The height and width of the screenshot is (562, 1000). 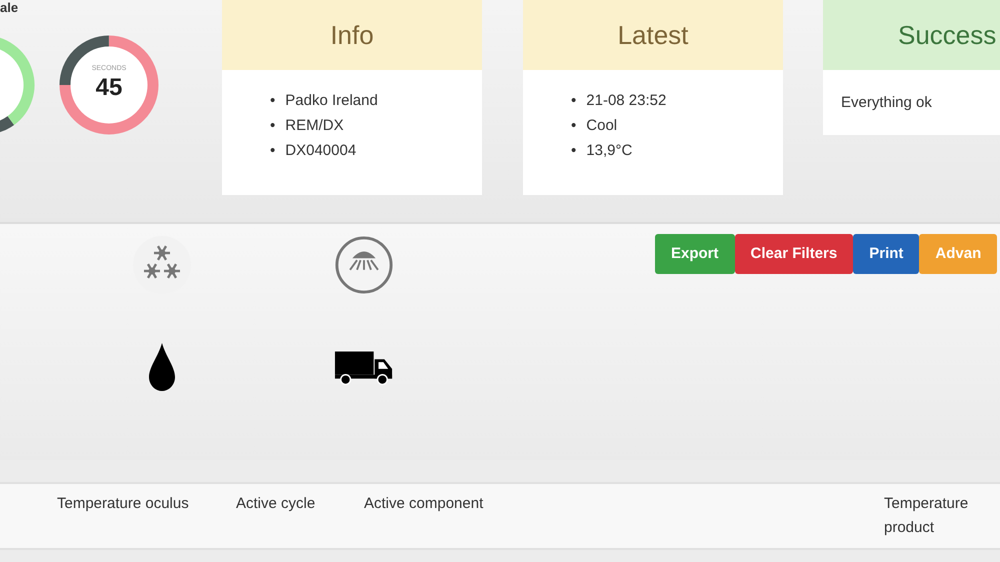 I want to click on gauge-value: 45, so click(x=109, y=87).